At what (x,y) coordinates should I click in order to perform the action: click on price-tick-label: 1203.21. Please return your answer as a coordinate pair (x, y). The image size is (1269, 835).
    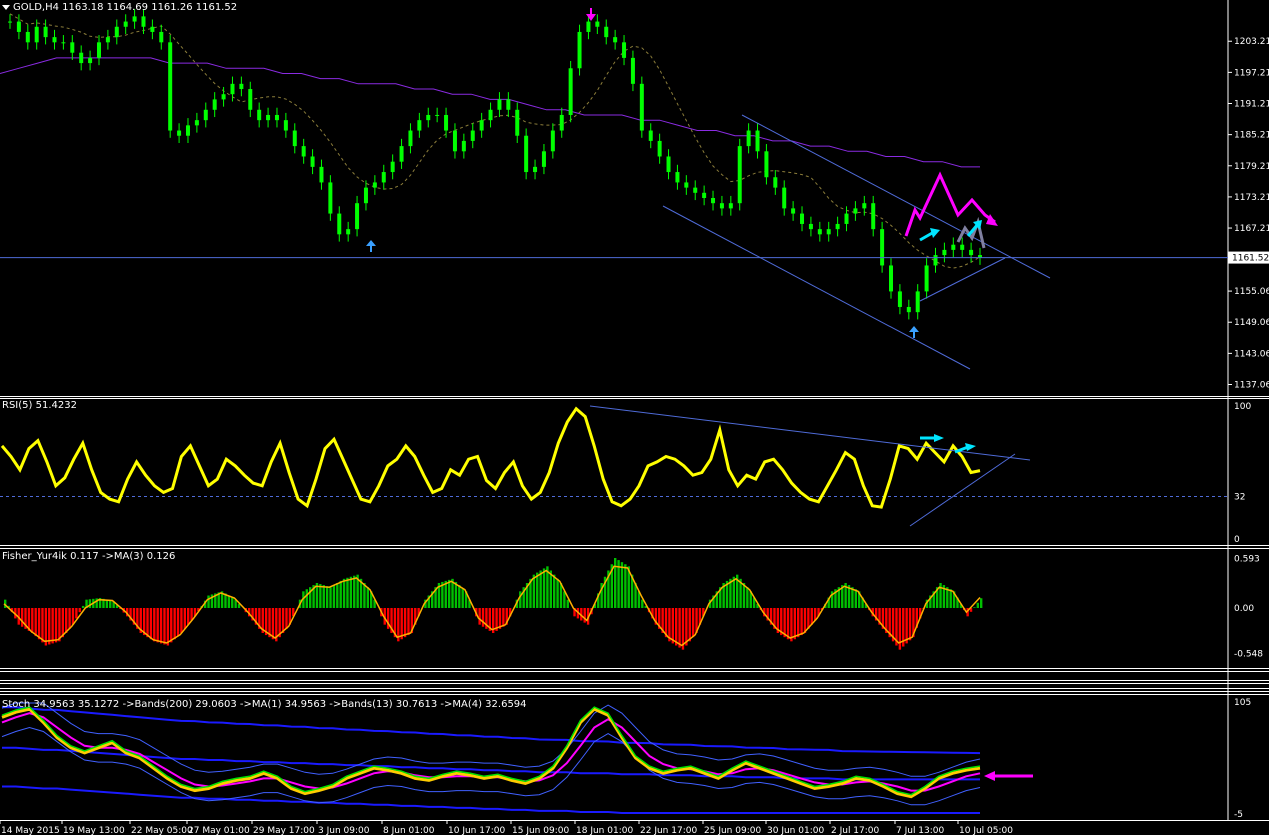
    Looking at the image, I should click on (1251, 42).